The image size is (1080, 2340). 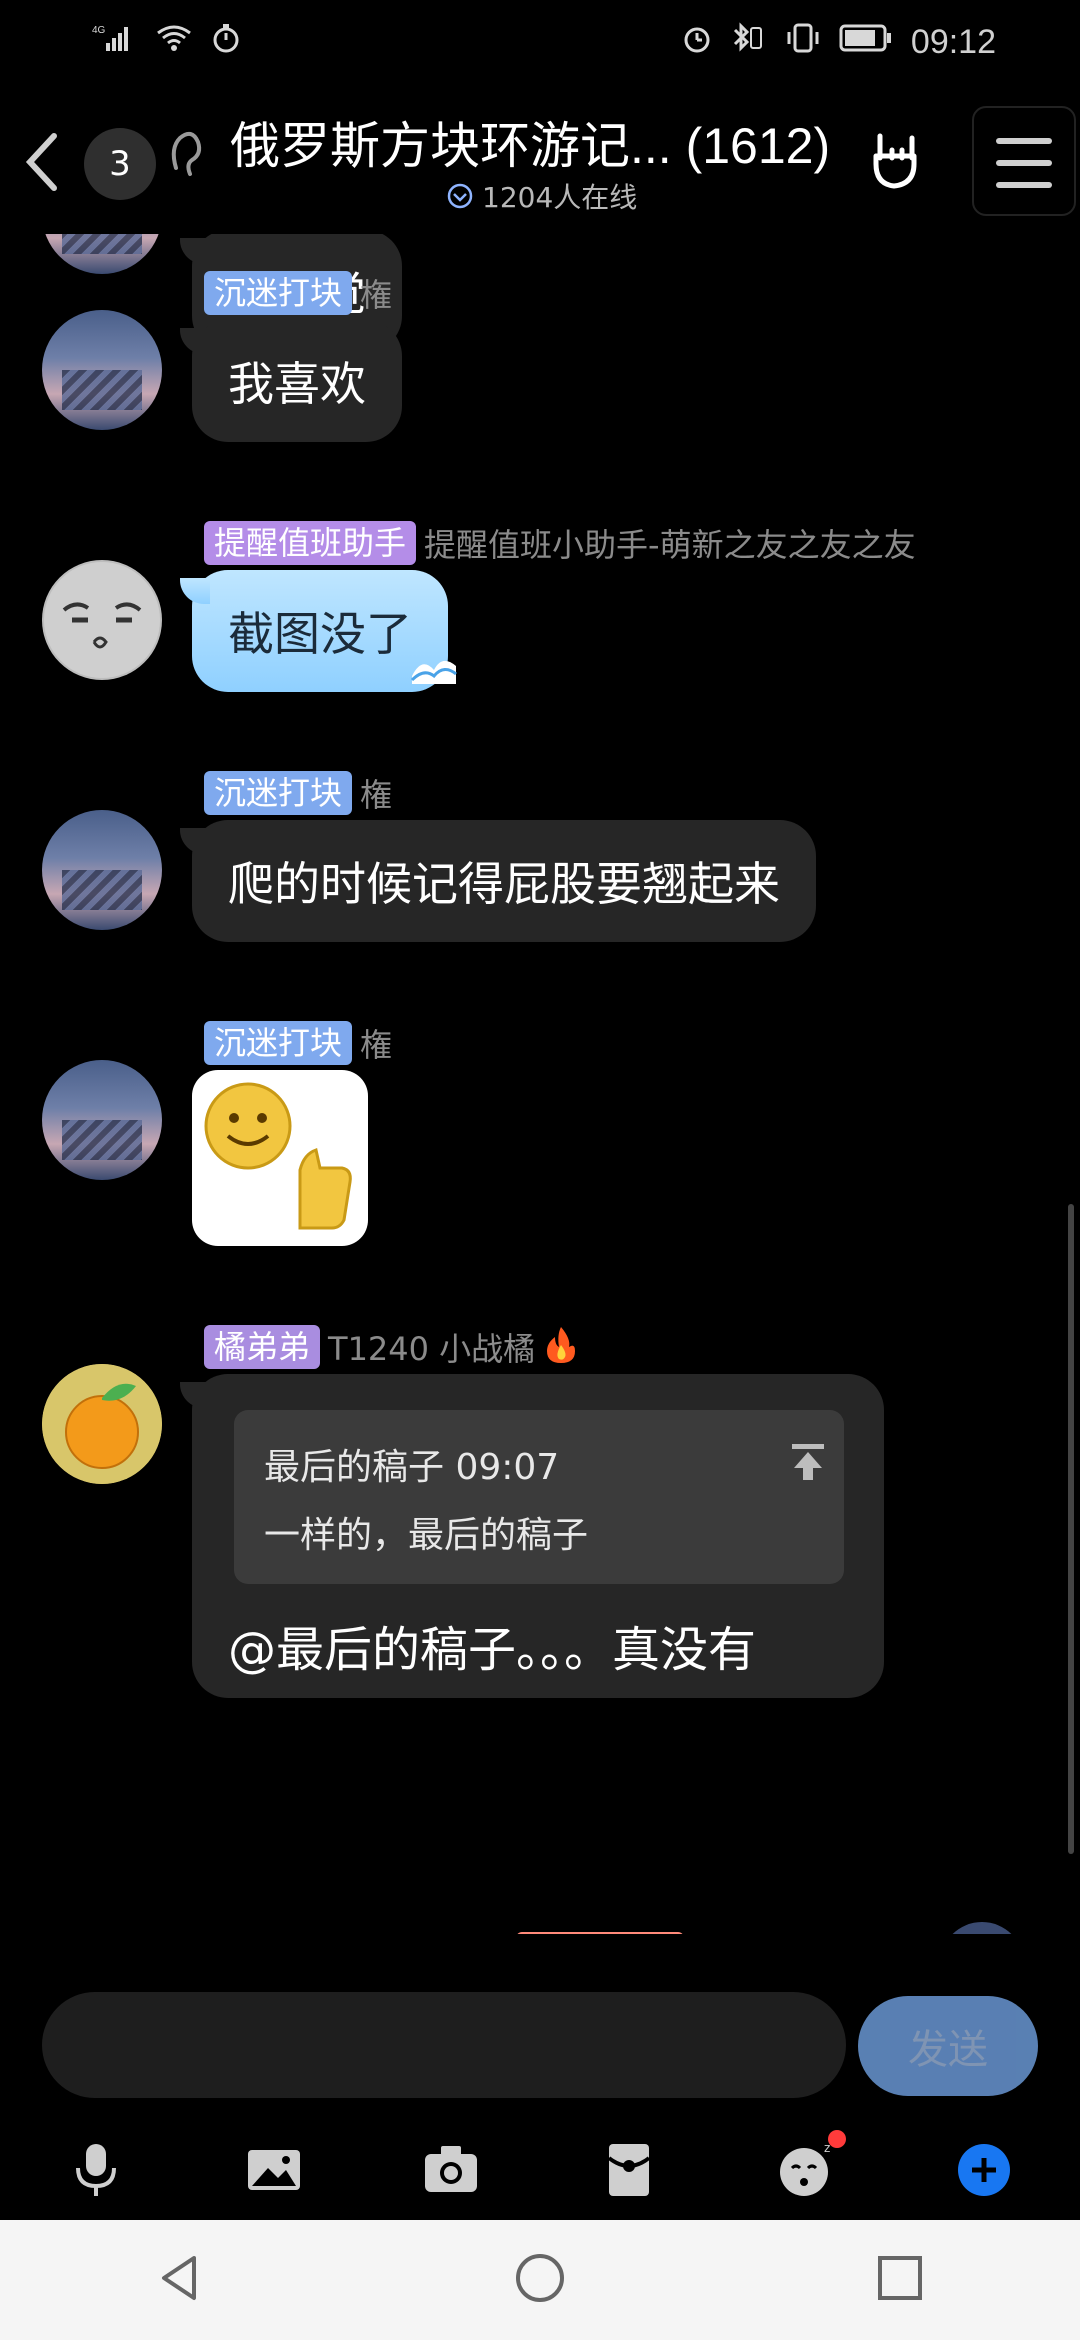 What do you see at coordinates (498, 881) in the screenshot?
I see `message-bubble: 爬的时候记得屁股要翘起来` at bounding box center [498, 881].